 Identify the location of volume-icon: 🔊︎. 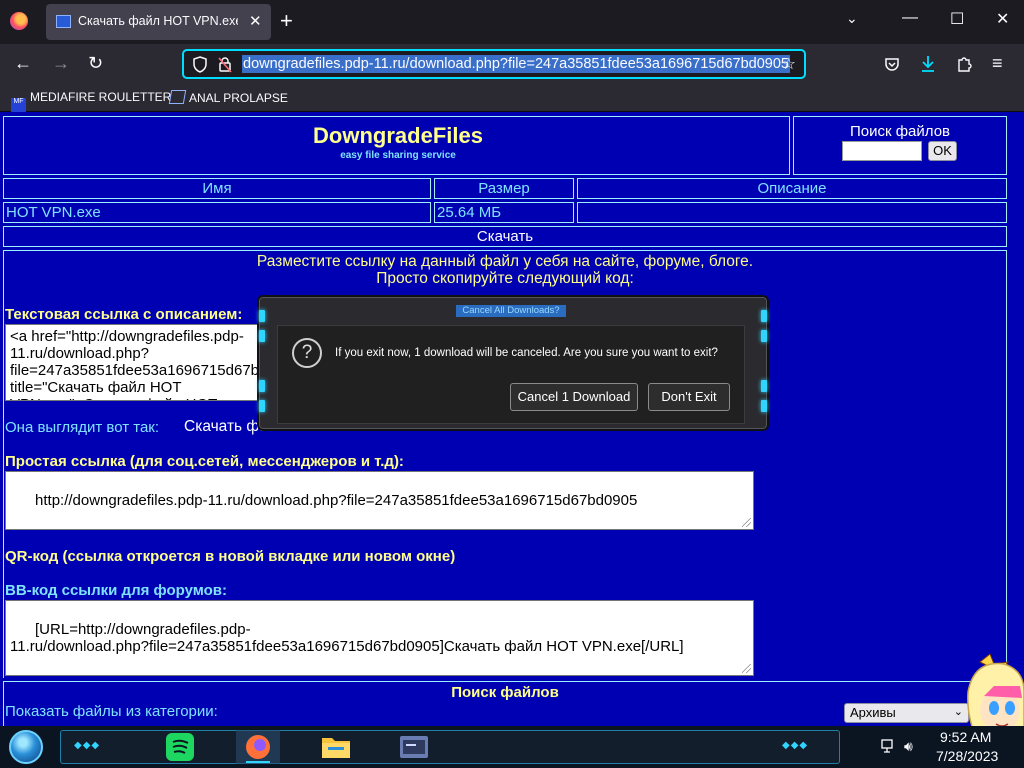
(908, 746).